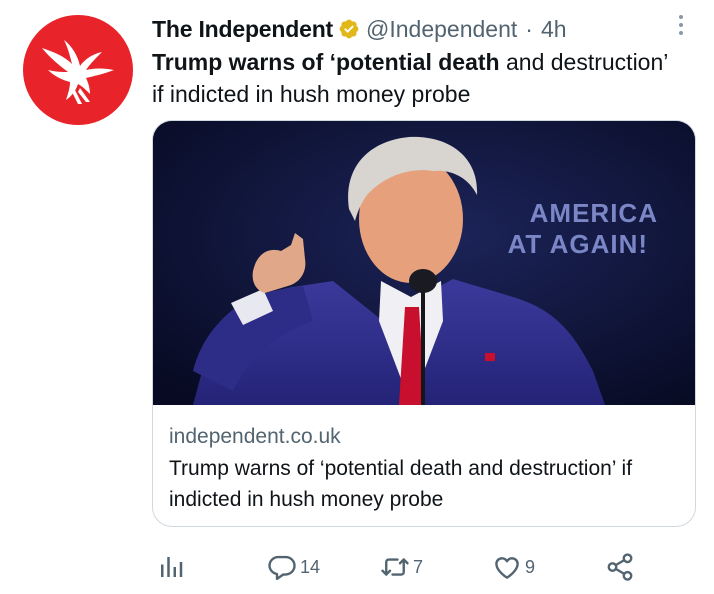  I want to click on retweet-count: 7, so click(418, 566).